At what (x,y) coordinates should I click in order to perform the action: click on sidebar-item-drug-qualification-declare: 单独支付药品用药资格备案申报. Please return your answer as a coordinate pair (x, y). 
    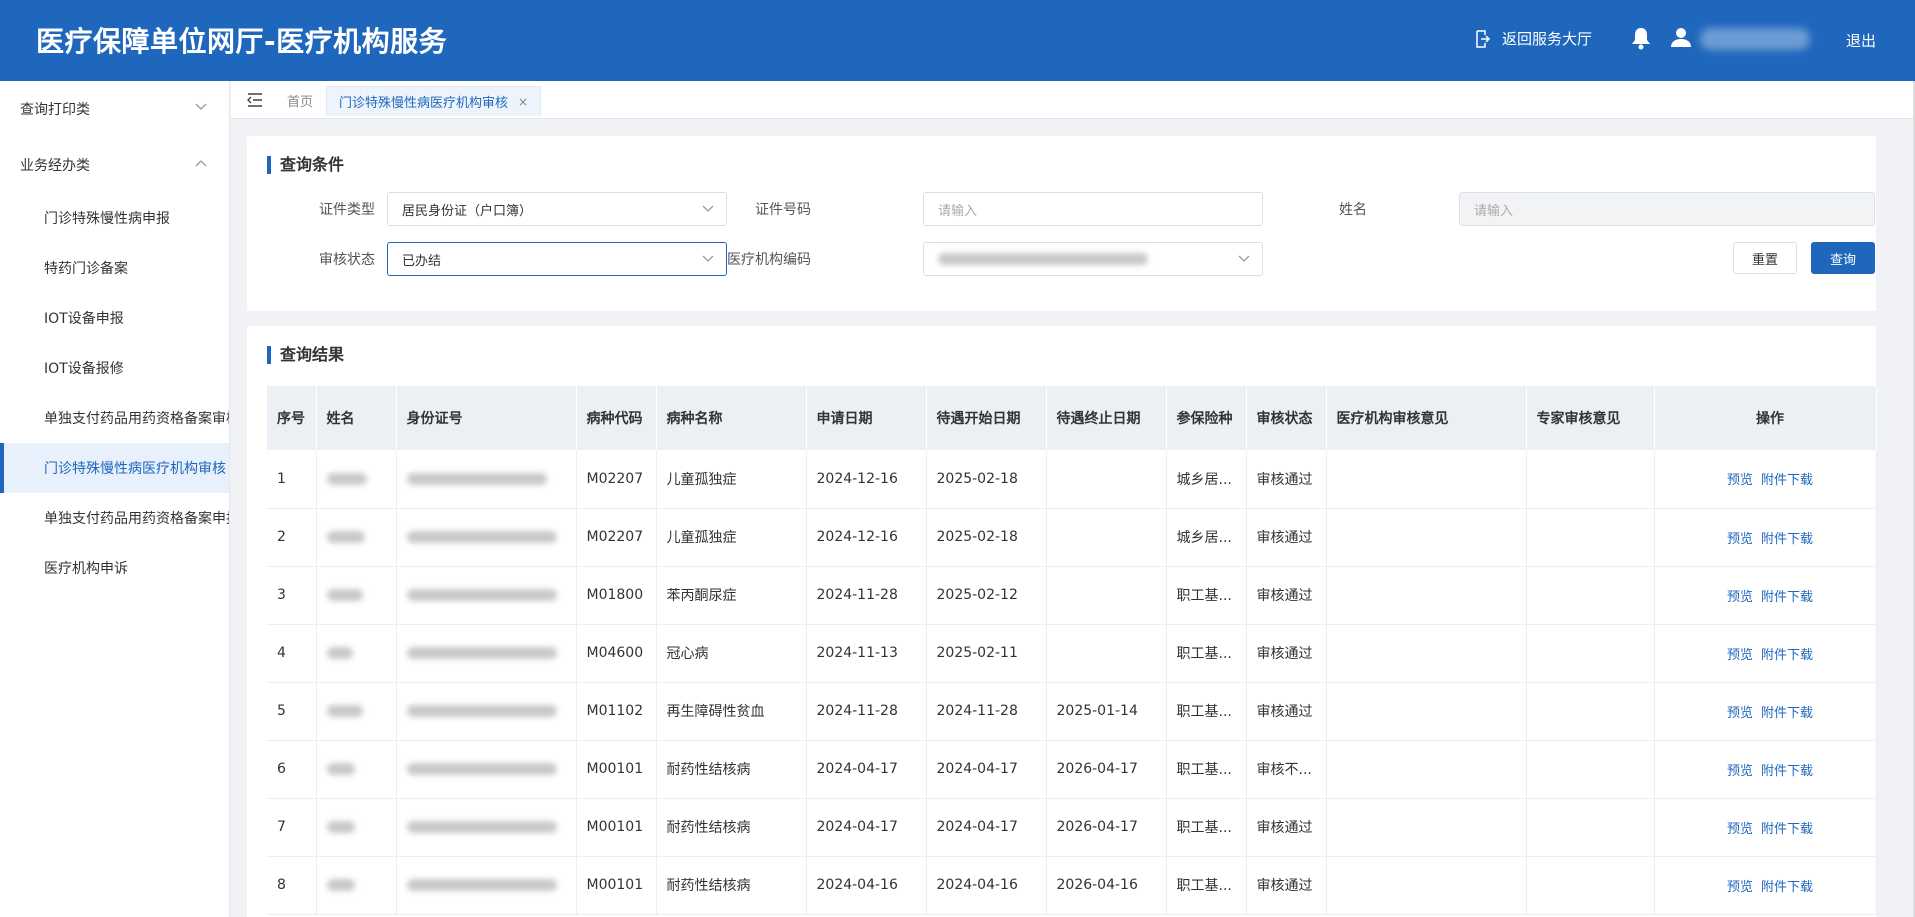
    Looking at the image, I should click on (114, 518).